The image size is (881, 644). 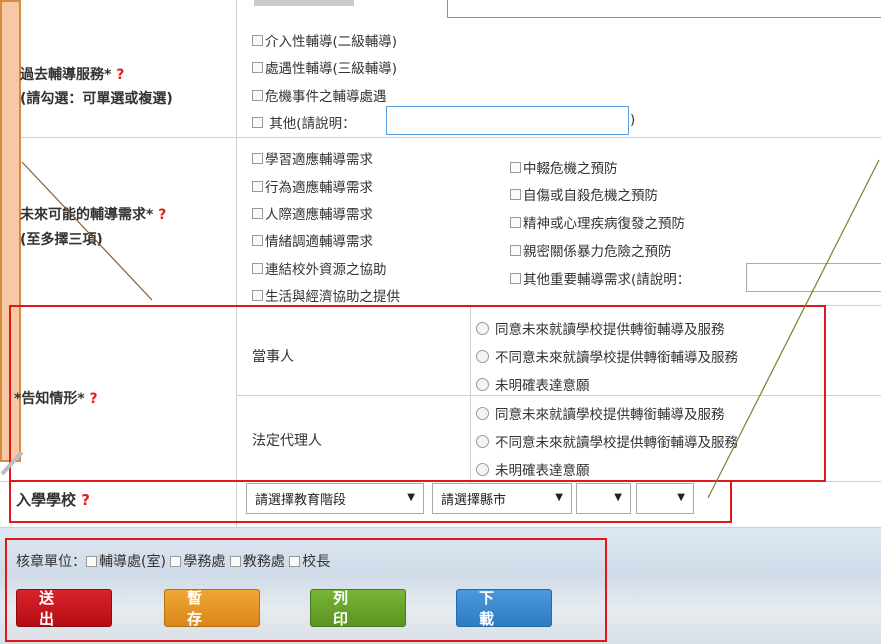 What do you see at coordinates (87, 231) in the screenshot?
I see `annotation-line-brown` at bounding box center [87, 231].